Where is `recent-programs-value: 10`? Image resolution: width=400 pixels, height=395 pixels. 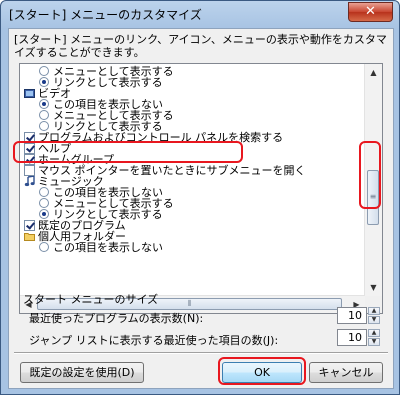
recent-programs-value: 10 is located at coordinates (355, 315).